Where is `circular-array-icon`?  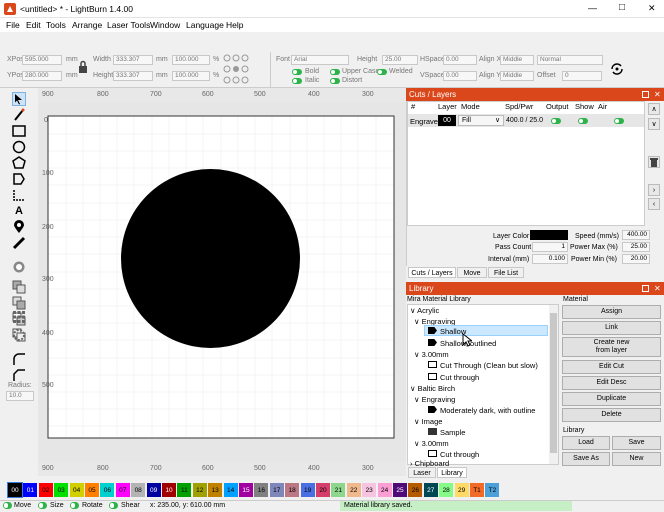
circular-array-icon is located at coordinates (19, 335).